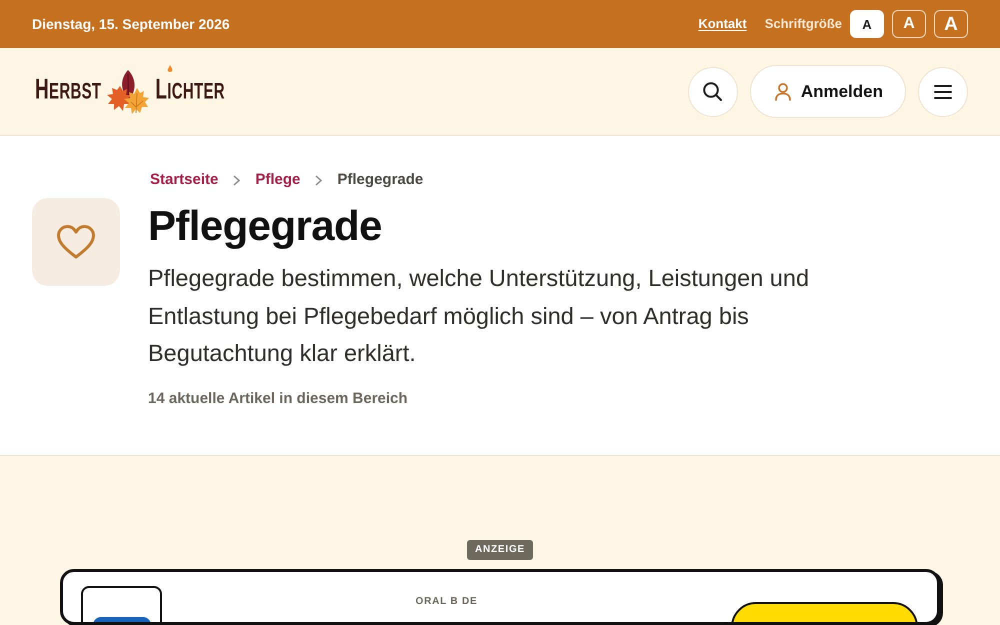 This screenshot has height=625, width=1000. I want to click on article-count: 14 aktuelle Artikel in diesem Bereich, so click(278, 398).